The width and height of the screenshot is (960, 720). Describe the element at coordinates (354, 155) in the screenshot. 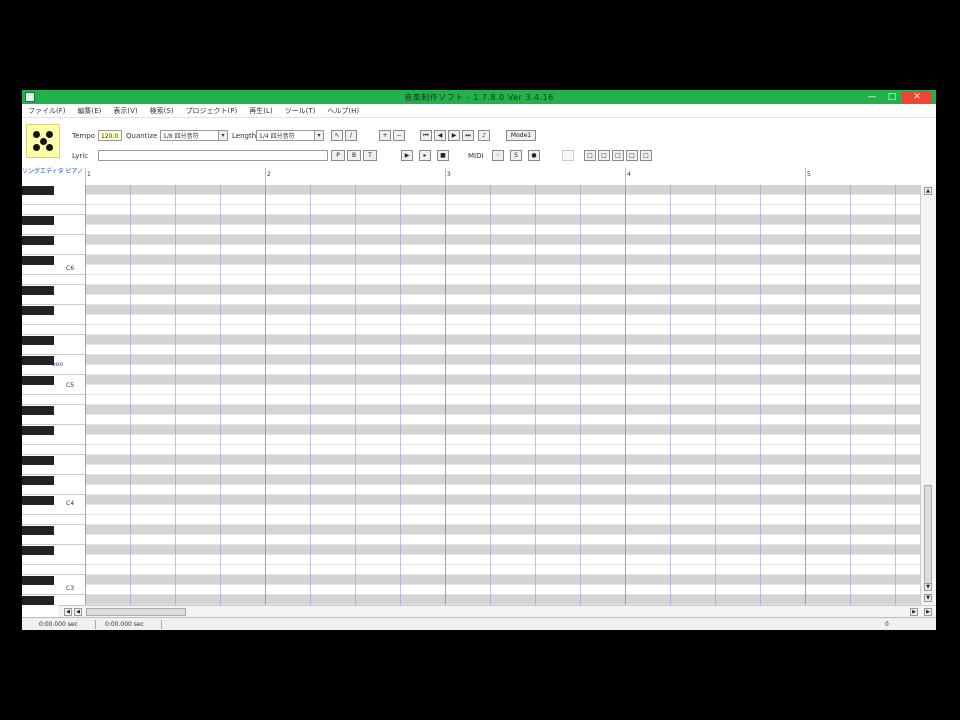

I see `bar-button: B` at that location.